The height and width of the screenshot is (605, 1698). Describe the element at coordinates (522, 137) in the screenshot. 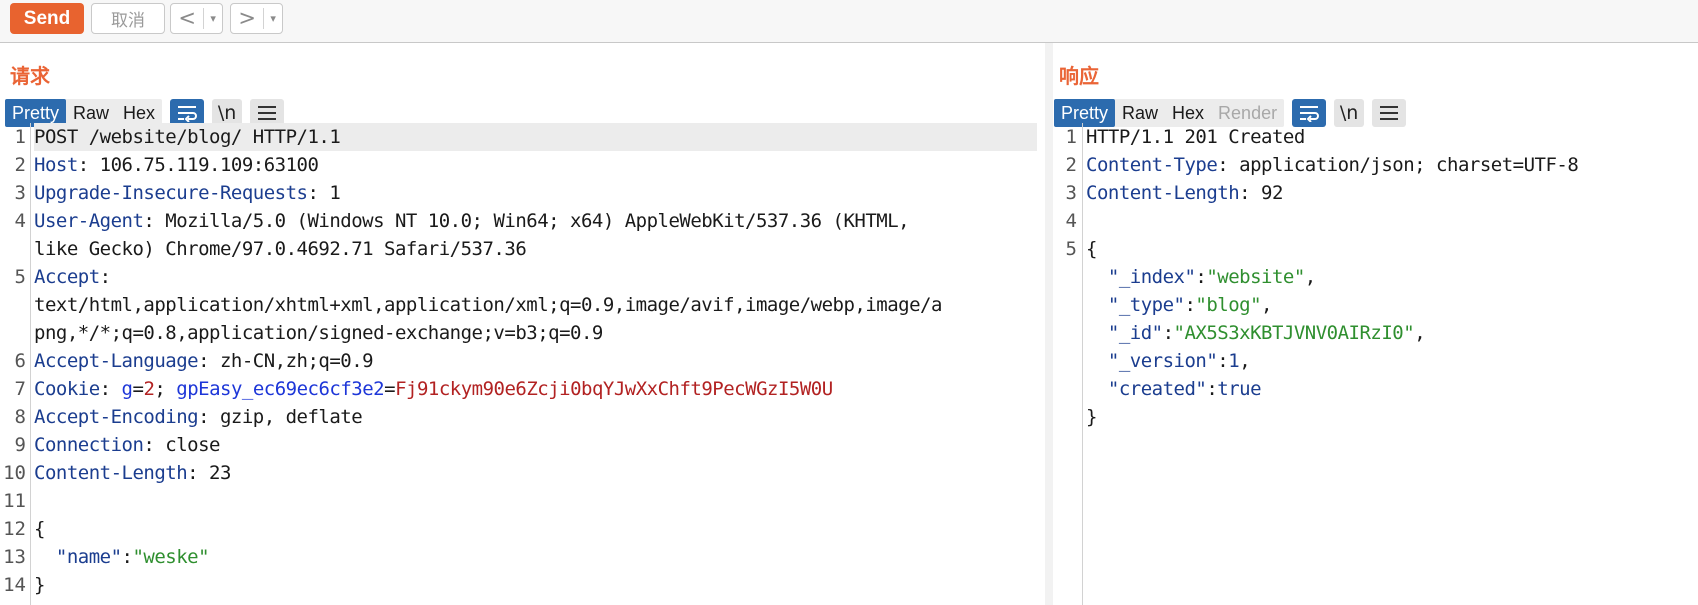

I see `code-line: 1 POST /website/blog/ HTTP/1.1` at that location.